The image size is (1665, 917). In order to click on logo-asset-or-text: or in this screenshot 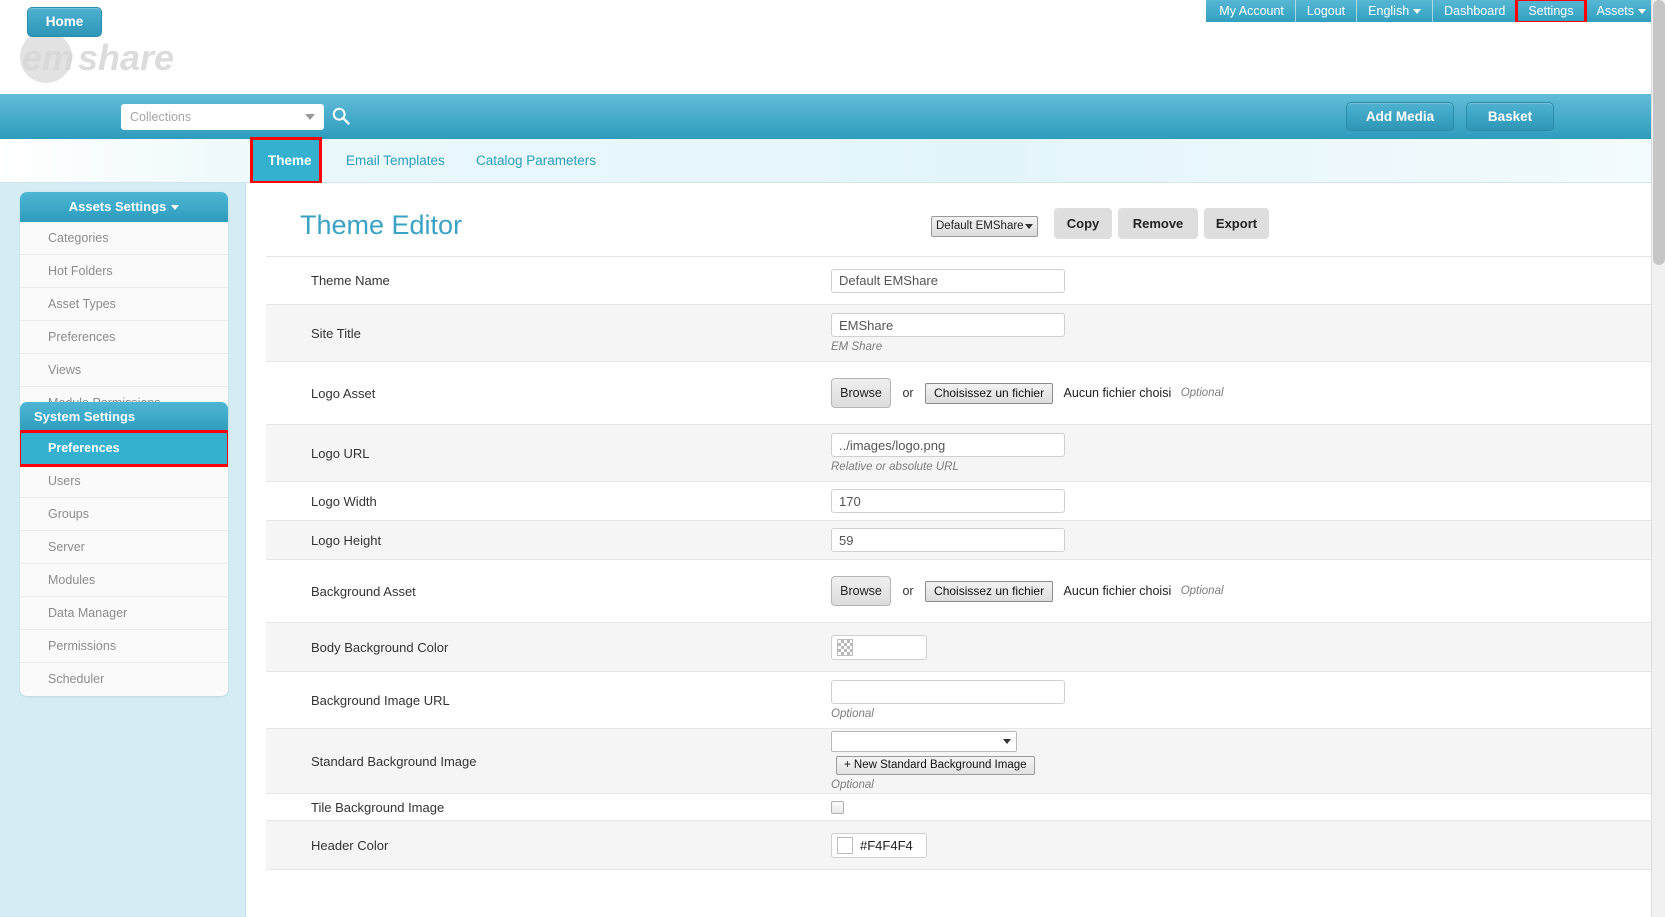, I will do `click(908, 393)`.